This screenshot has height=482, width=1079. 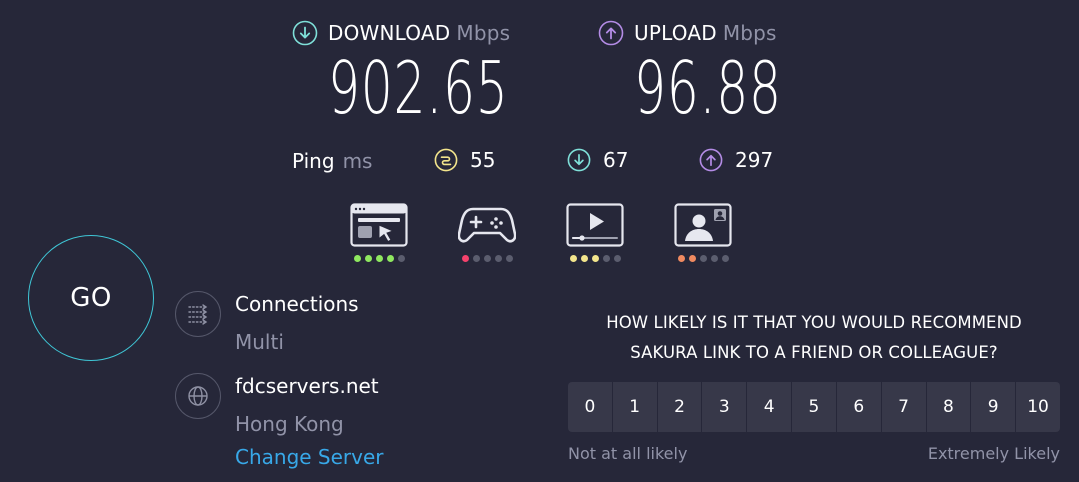 What do you see at coordinates (379, 225) in the screenshot?
I see `browser-icon` at bounding box center [379, 225].